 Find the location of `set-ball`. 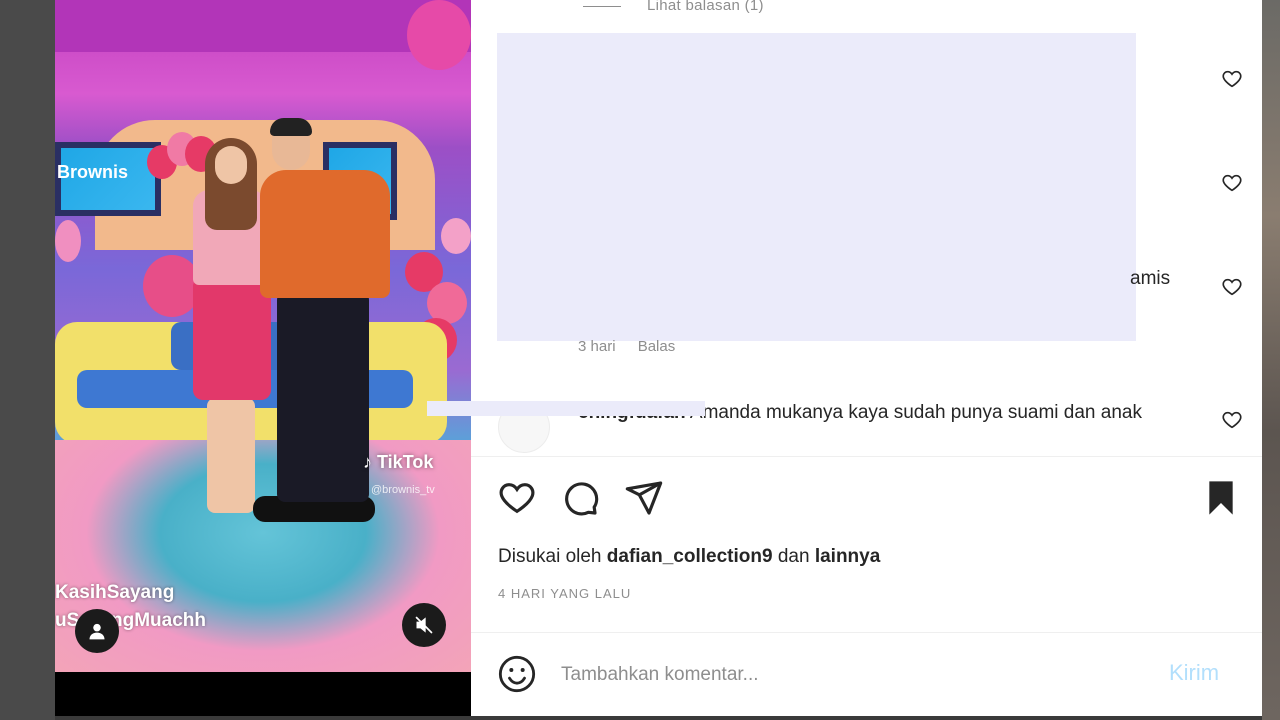

set-ball is located at coordinates (439, 35).